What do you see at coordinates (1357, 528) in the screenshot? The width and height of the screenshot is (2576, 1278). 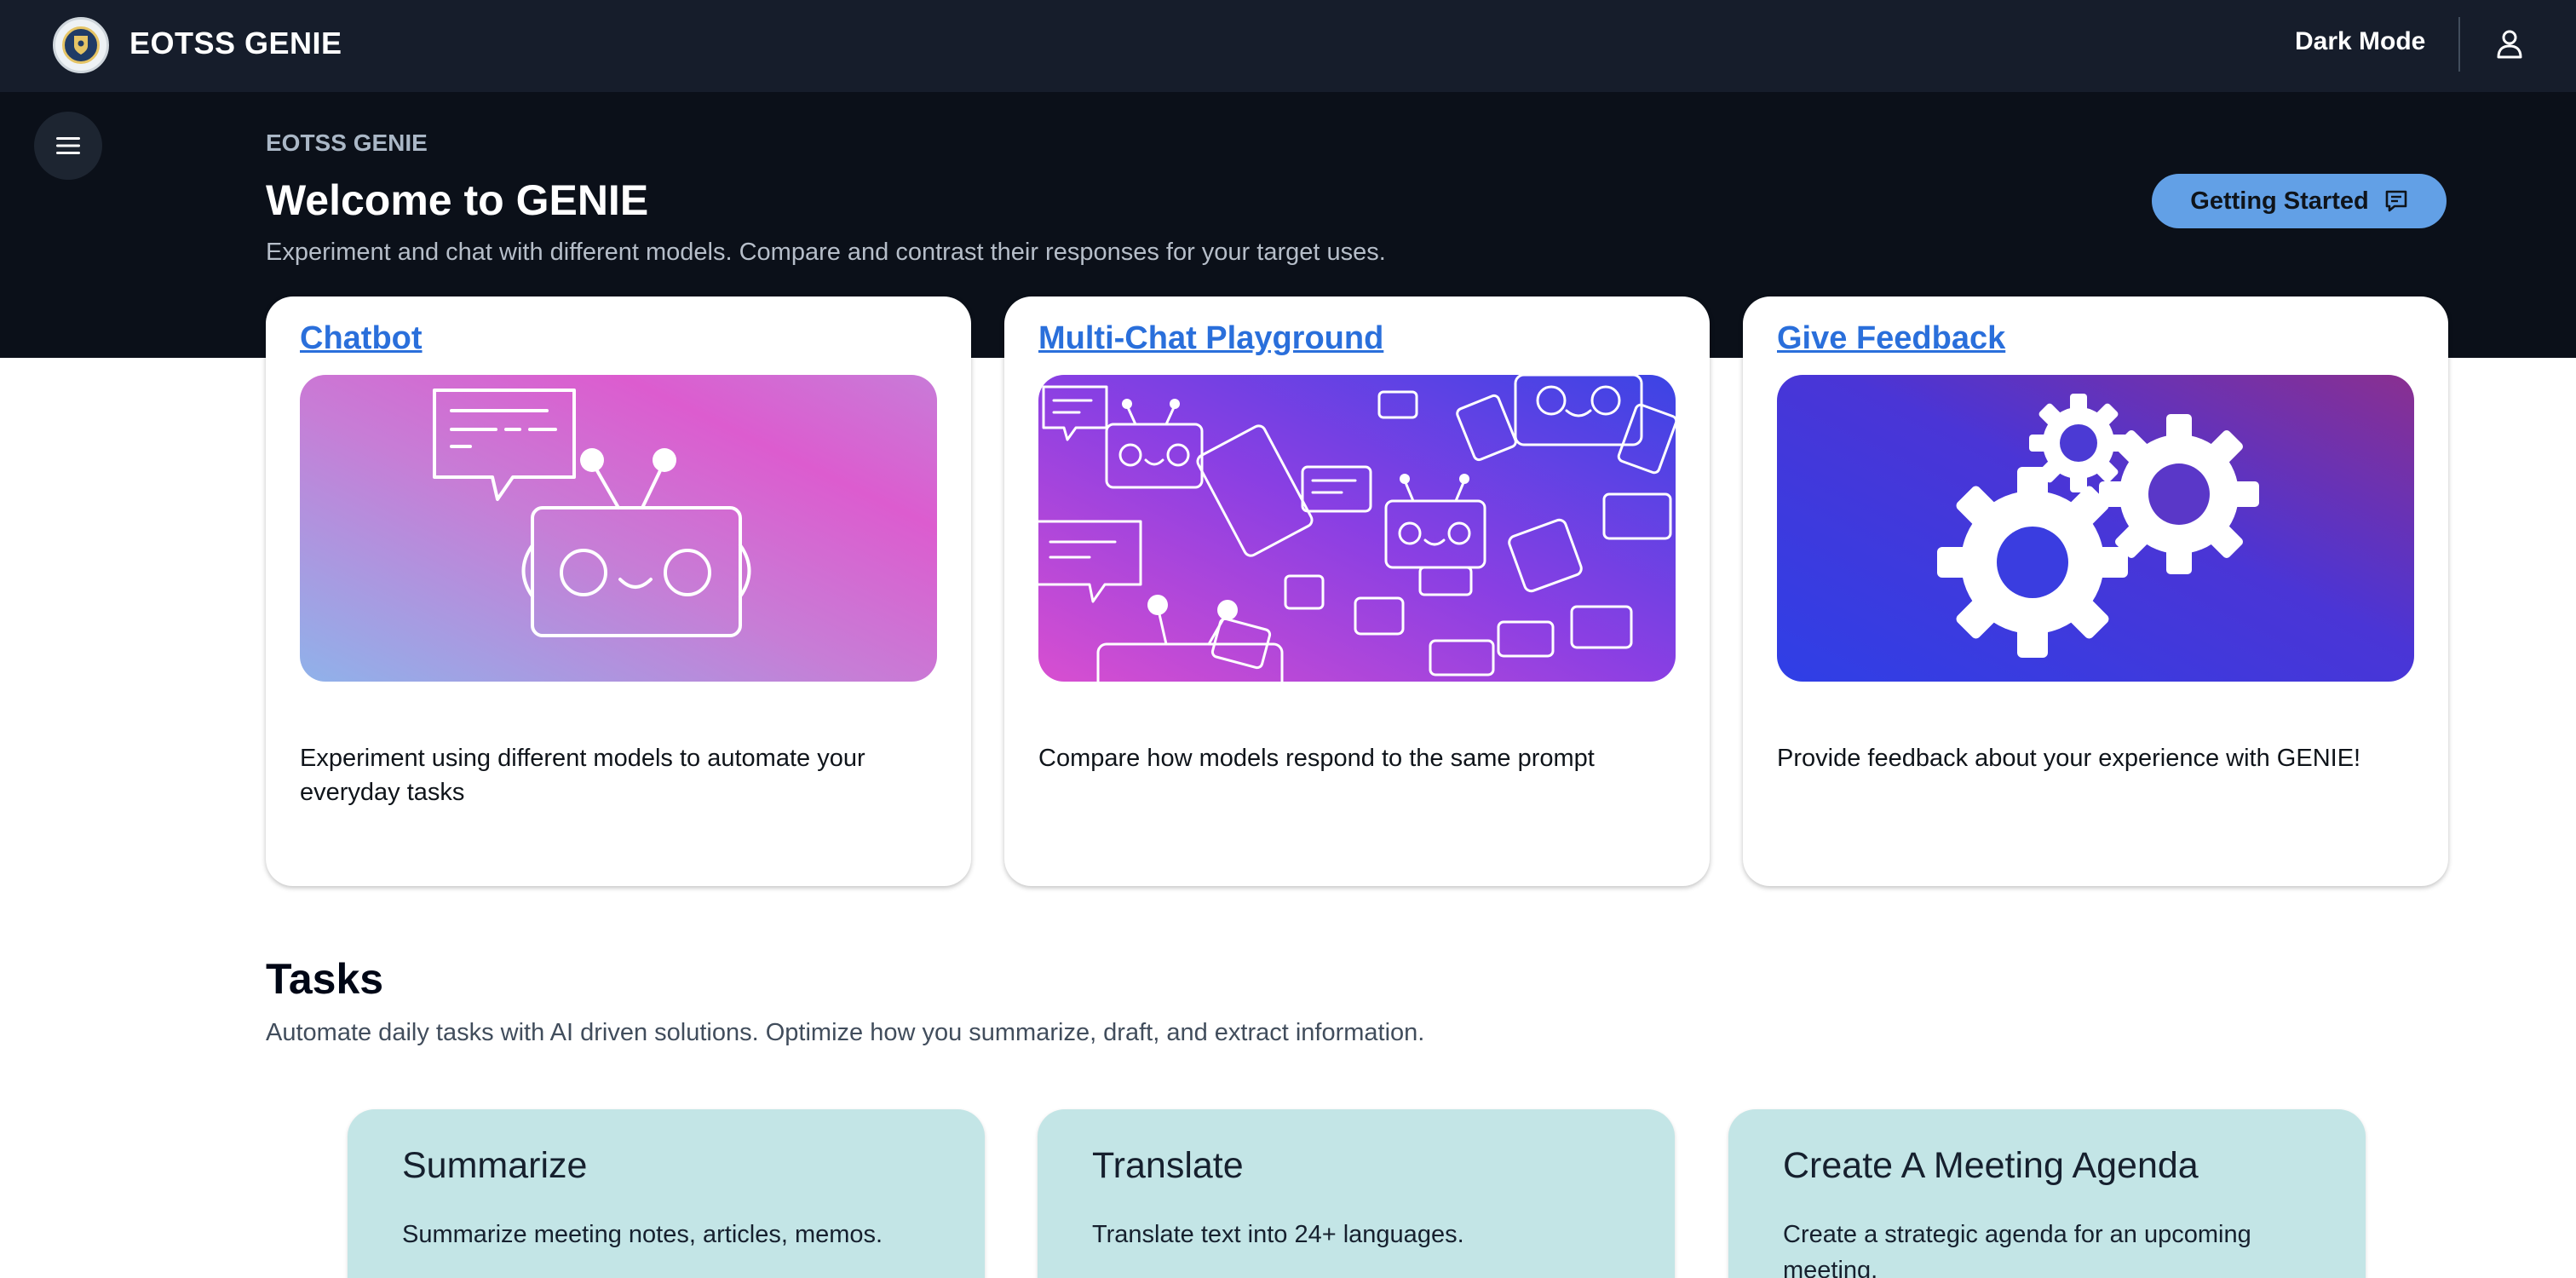 I see `many-robots-illustration` at bounding box center [1357, 528].